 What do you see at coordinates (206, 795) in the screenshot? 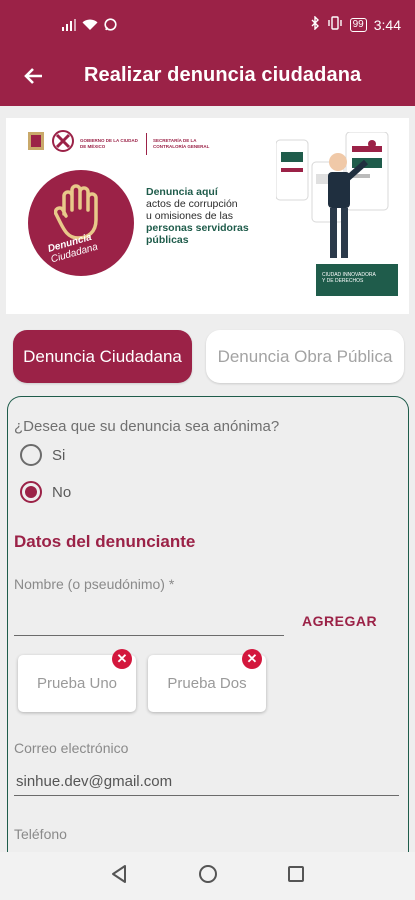
I see `email-field-underline` at bounding box center [206, 795].